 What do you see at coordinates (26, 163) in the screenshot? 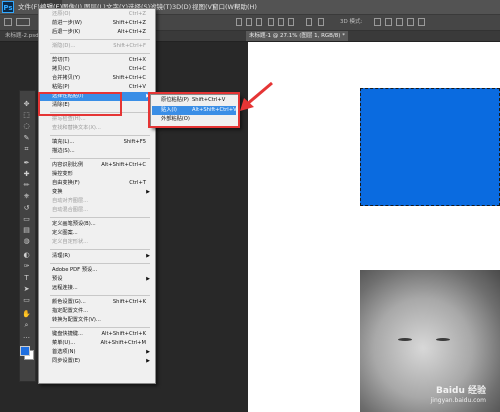
I see `eyedropper-tool-icon: ✒` at bounding box center [26, 163].